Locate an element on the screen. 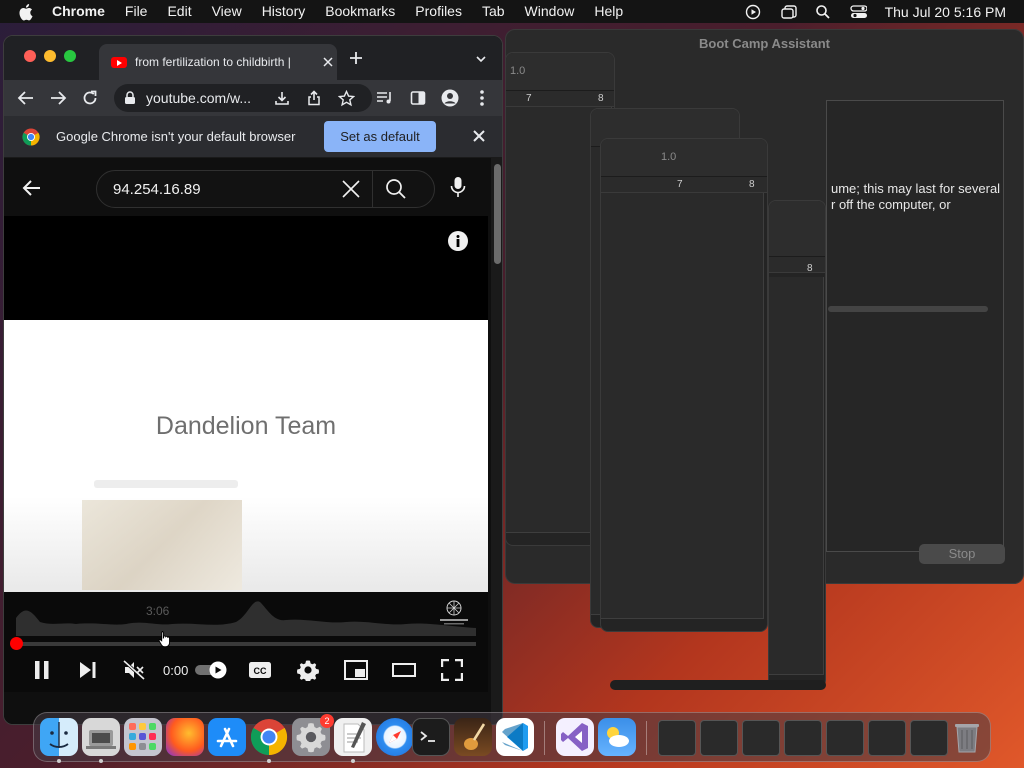  new-tab-icon is located at coordinates (356, 58).